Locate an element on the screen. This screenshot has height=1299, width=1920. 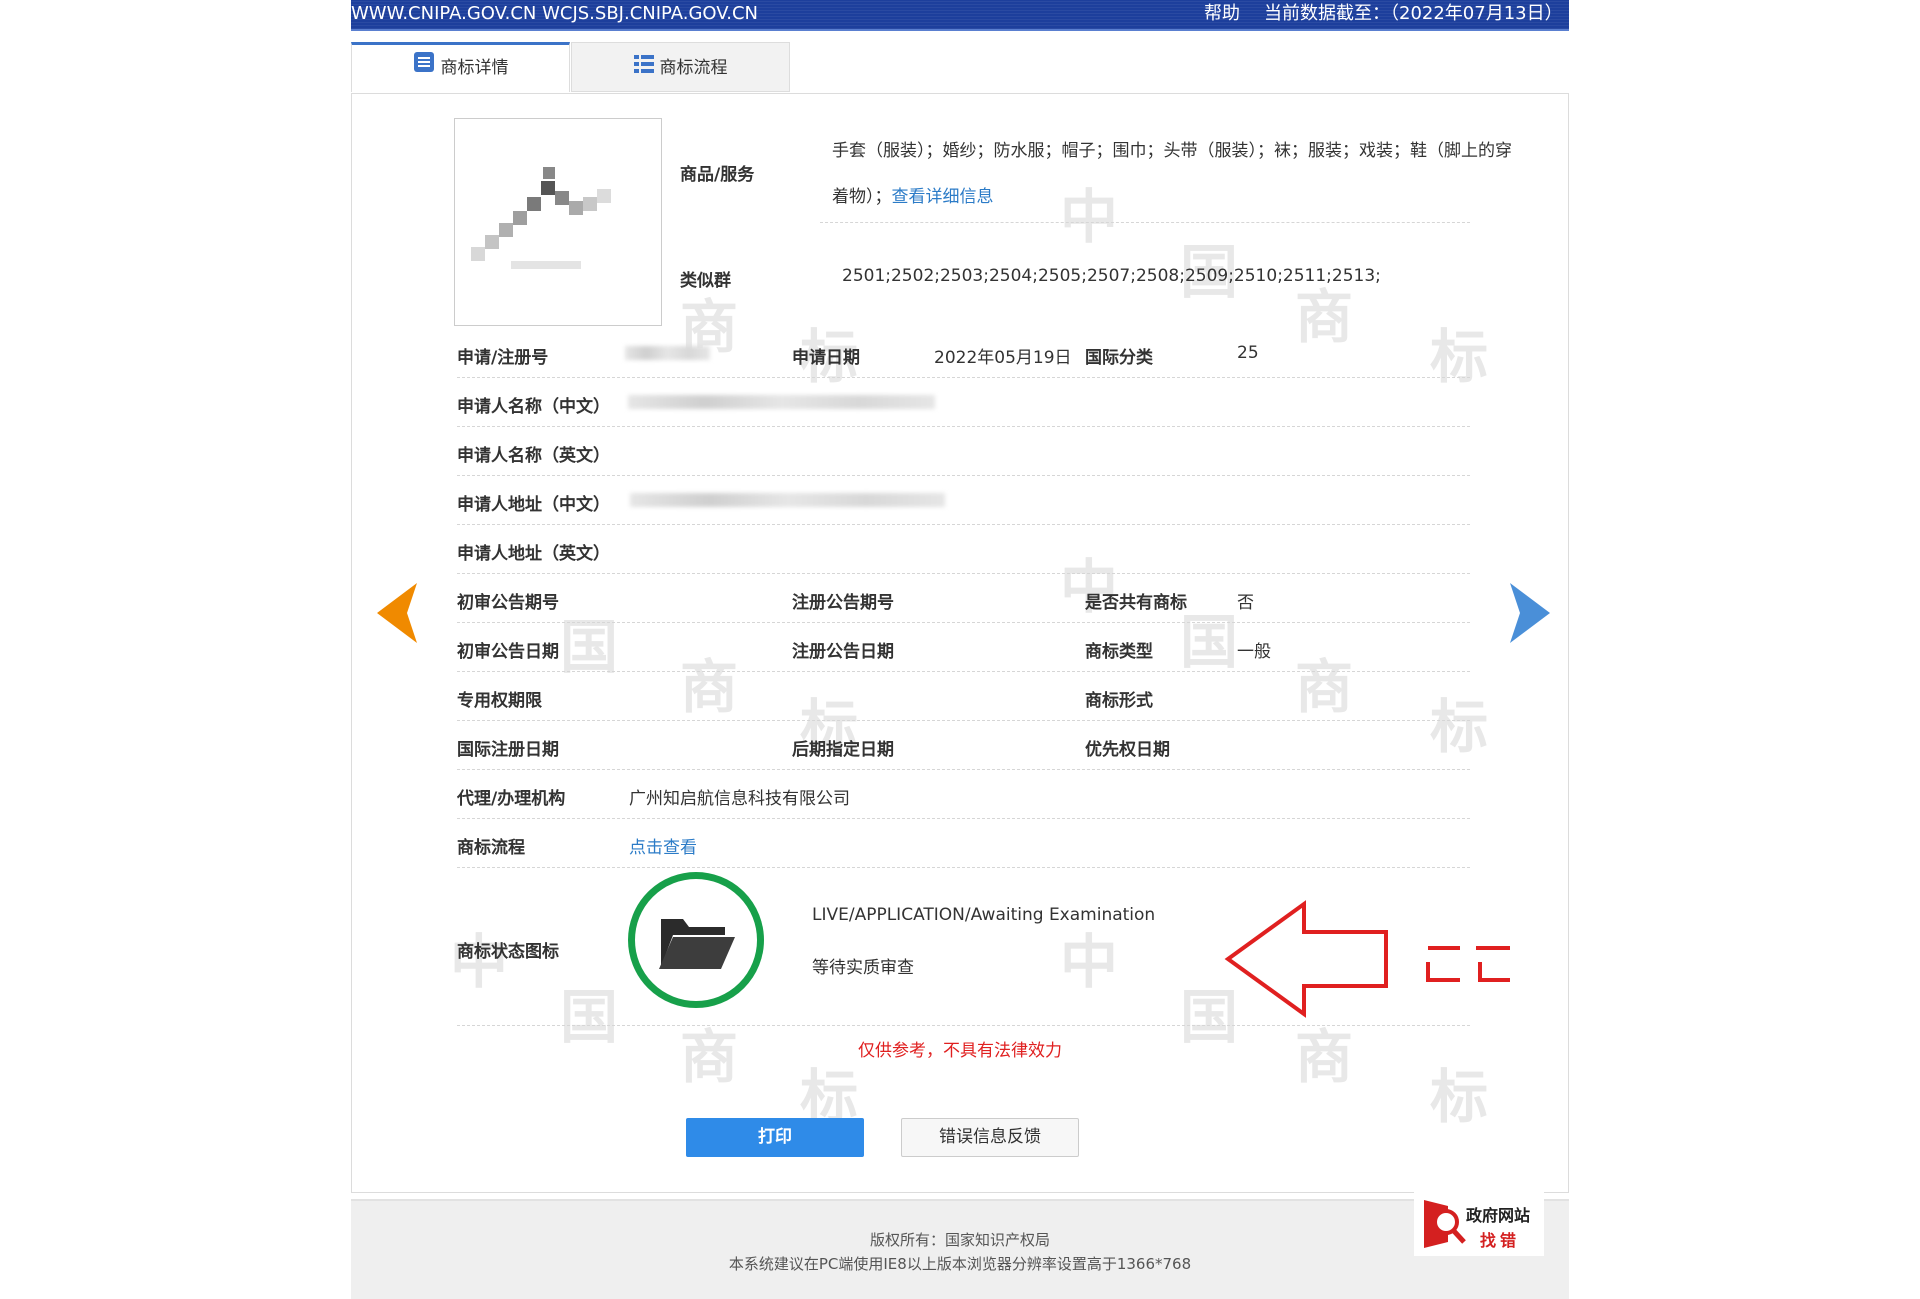
intl-reg-date-label: 国际注册日期 is located at coordinates (508, 750).